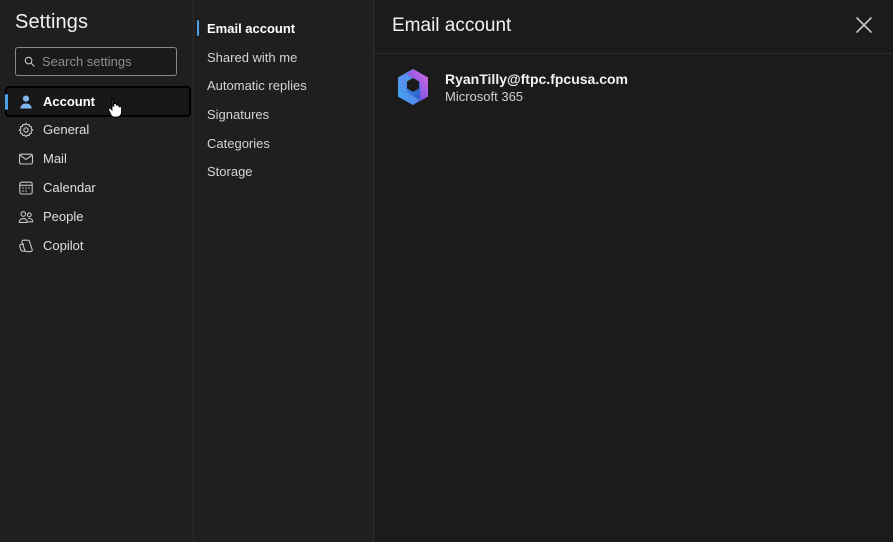  Describe the element at coordinates (69, 101) in the screenshot. I see `nav-item-label: Account` at that location.